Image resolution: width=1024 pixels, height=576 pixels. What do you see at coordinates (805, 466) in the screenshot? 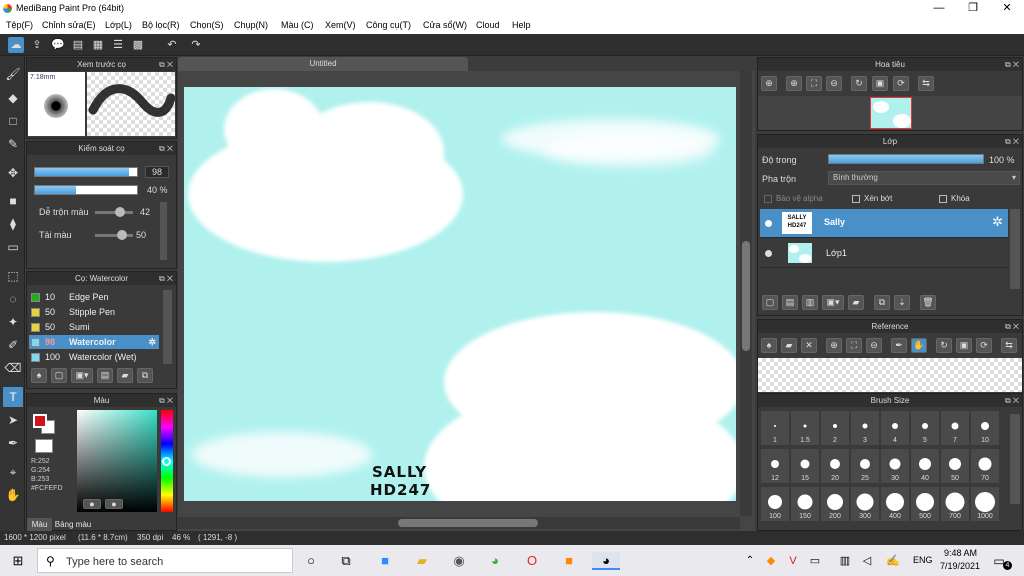
I see `brush-size-option: 15` at bounding box center [805, 466].